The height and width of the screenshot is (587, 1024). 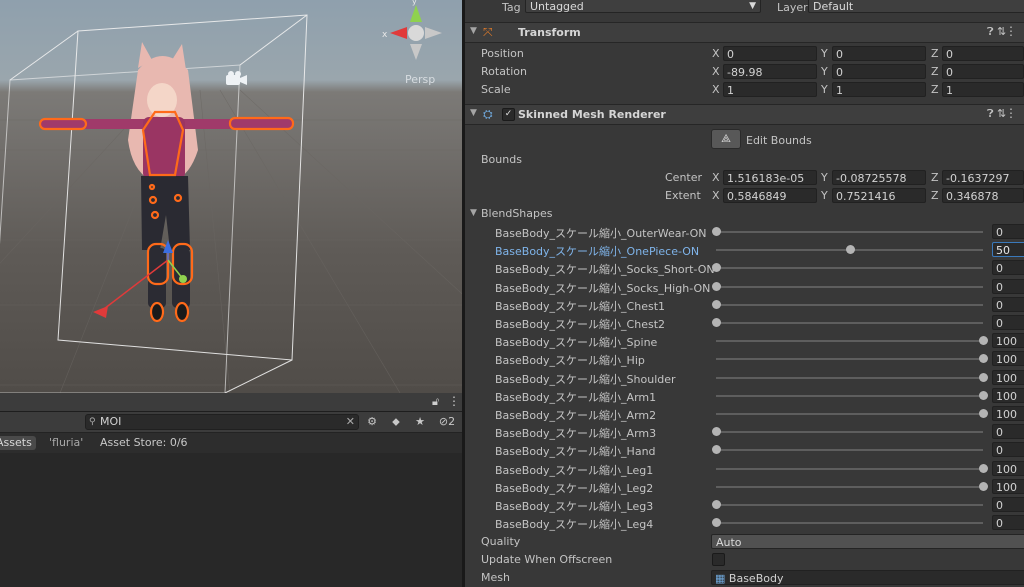 I want to click on blendshape-value-field: 50, so click(x=1008, y=249).